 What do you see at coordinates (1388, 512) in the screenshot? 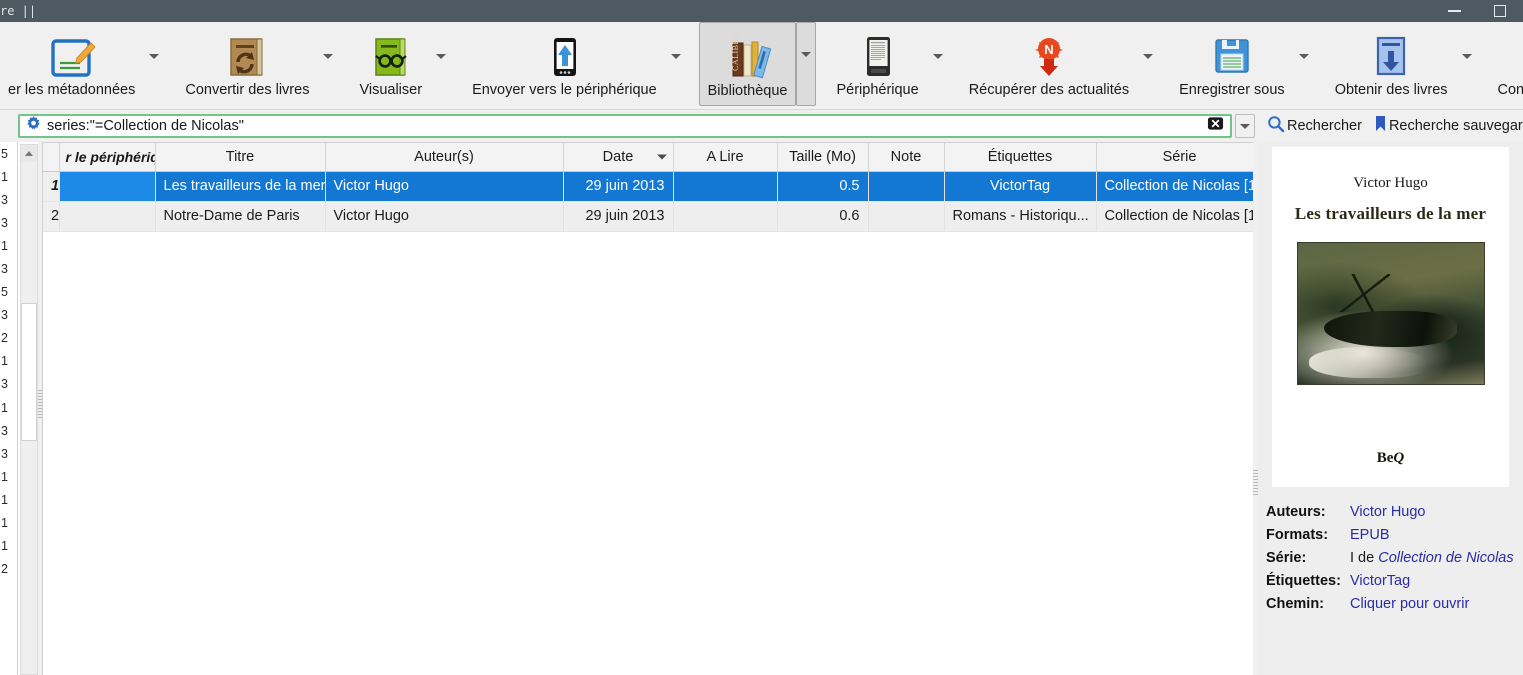
I see `metadata-value-authors: Victor Hugo` at bounding box center [1388, 512].